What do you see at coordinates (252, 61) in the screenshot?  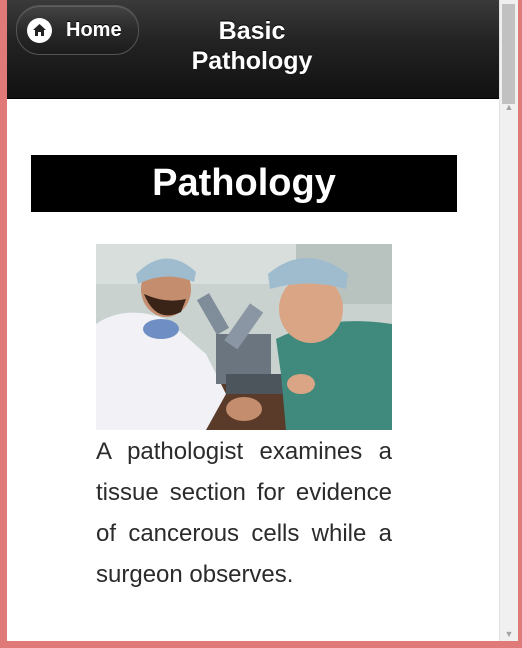 I see `page-title-line2: Pathology` at bounding box center [252, 61].